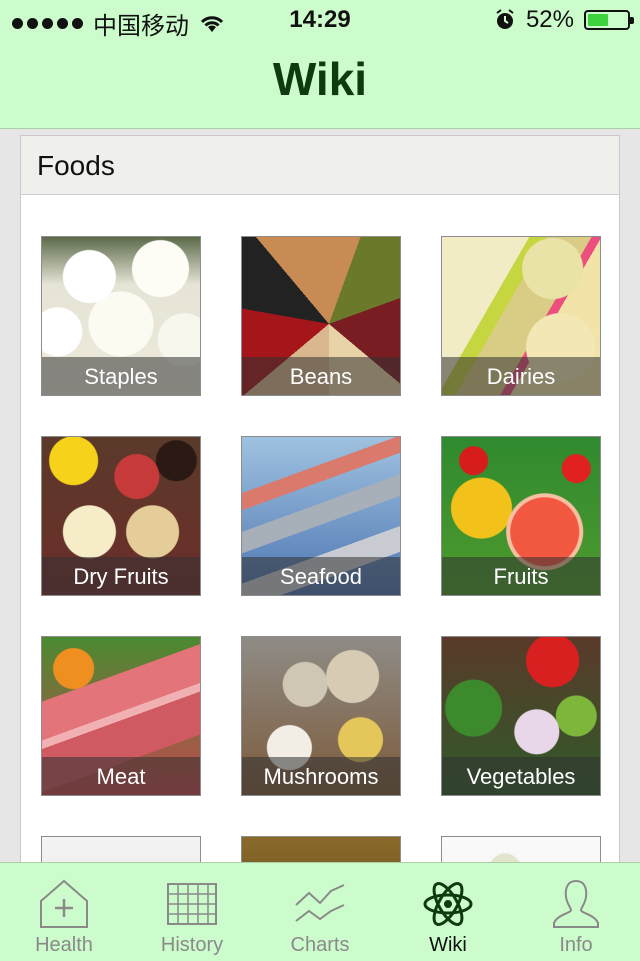  I want to click on tab-label: Info, so click(576, 945).